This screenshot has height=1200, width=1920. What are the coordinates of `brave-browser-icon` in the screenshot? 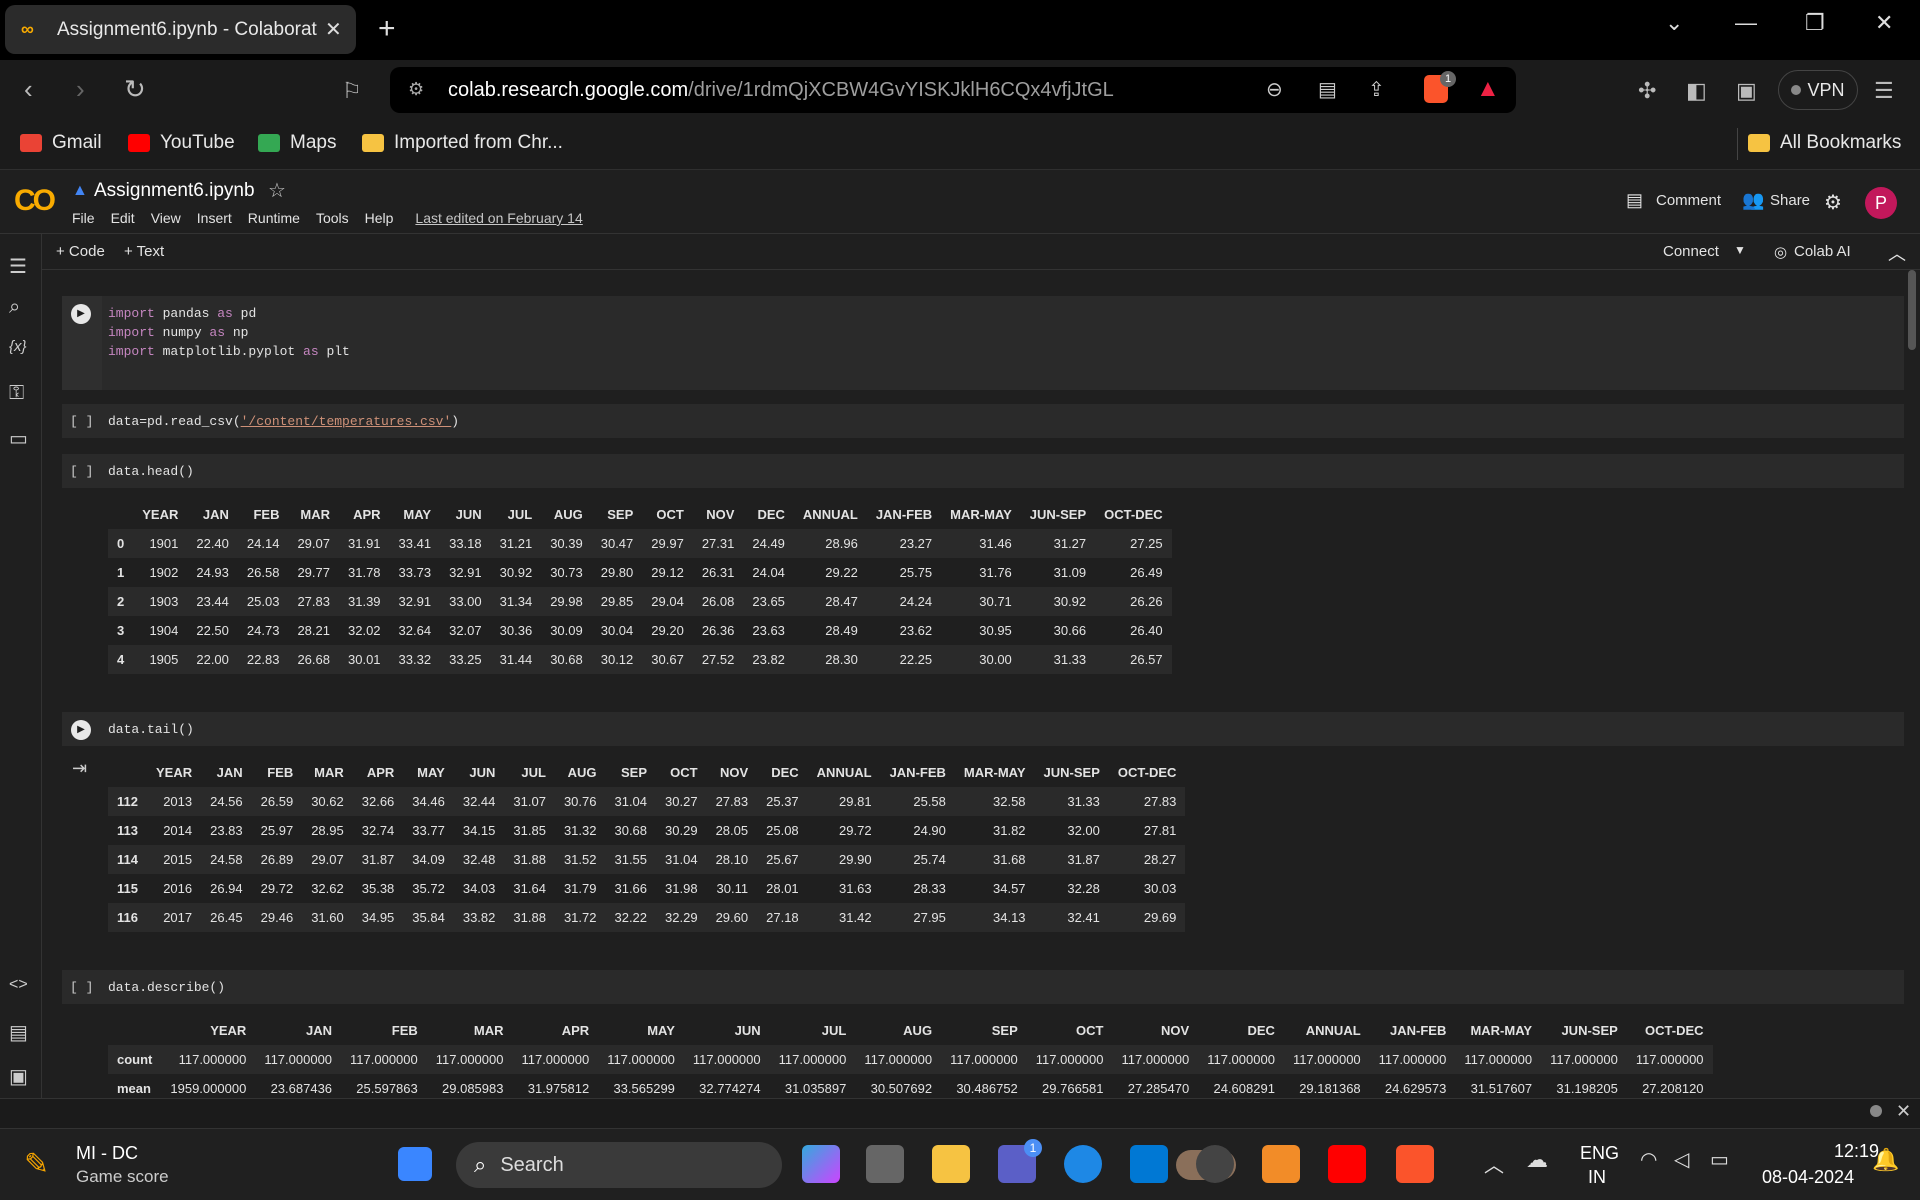 It's located at (1415, 1164).